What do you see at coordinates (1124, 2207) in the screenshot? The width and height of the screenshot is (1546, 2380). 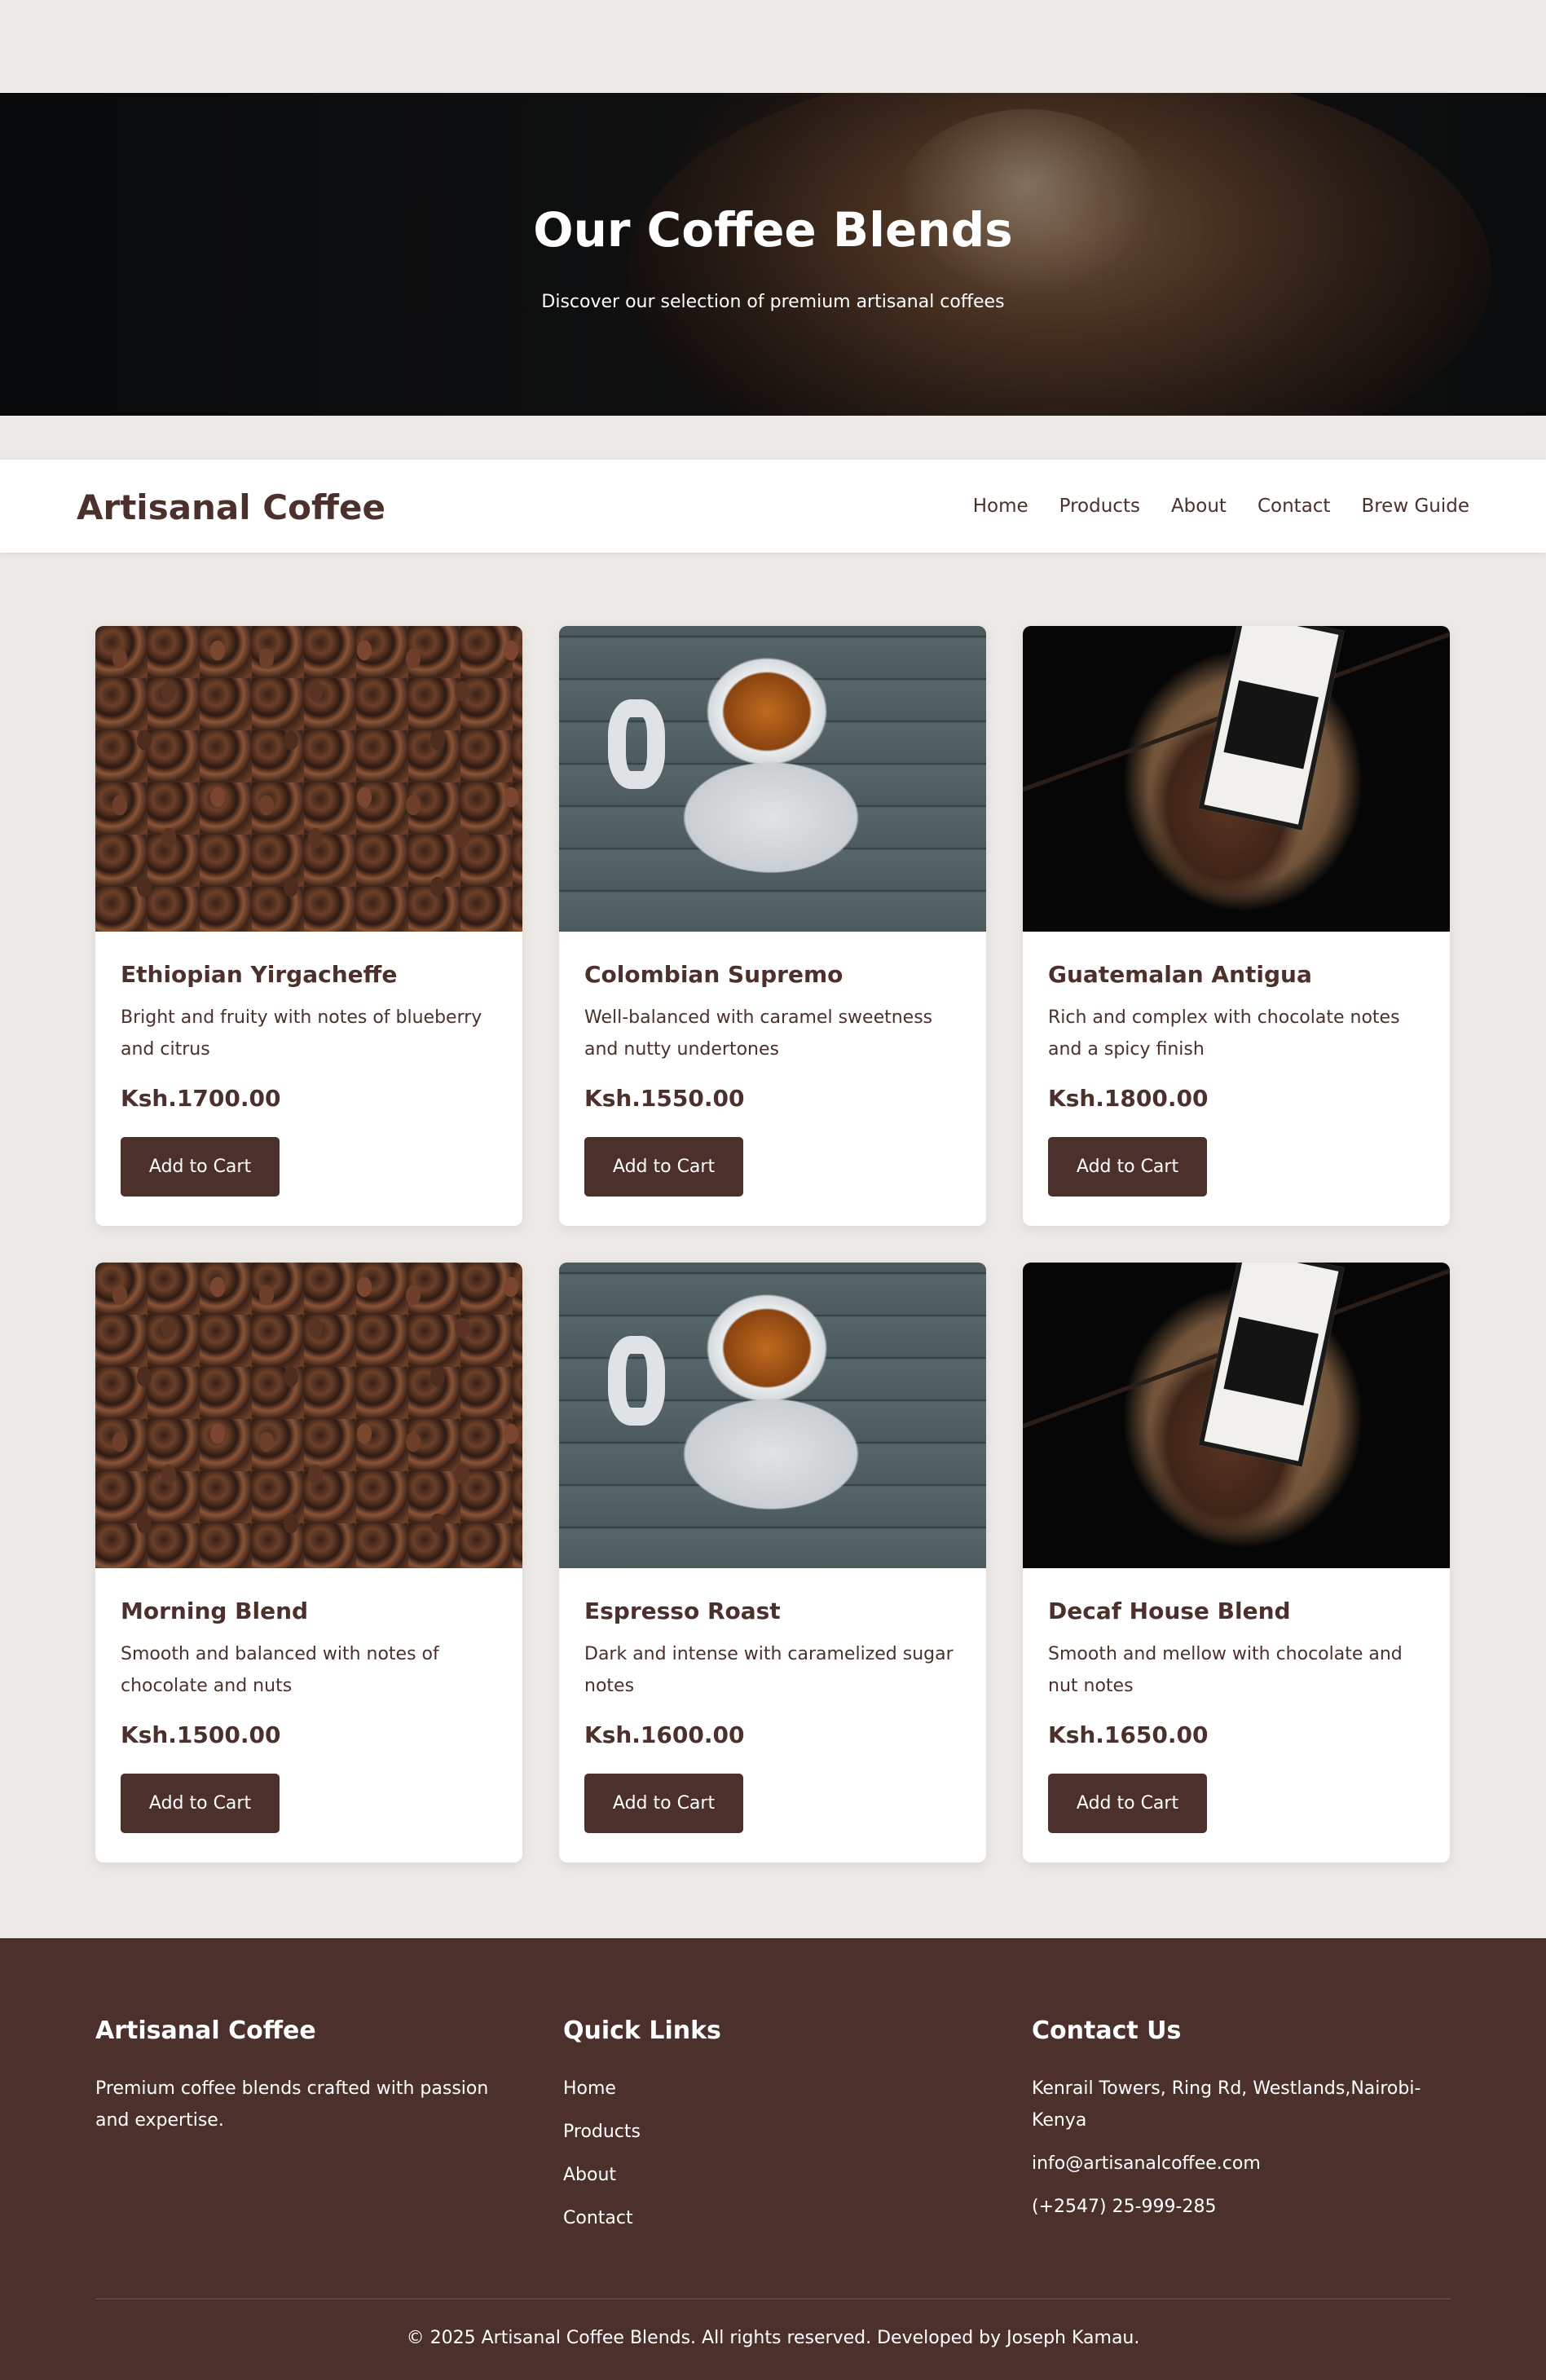 I see `footer-phone: (+2547) 25-999-285` at bounding box center [1124, 2207].